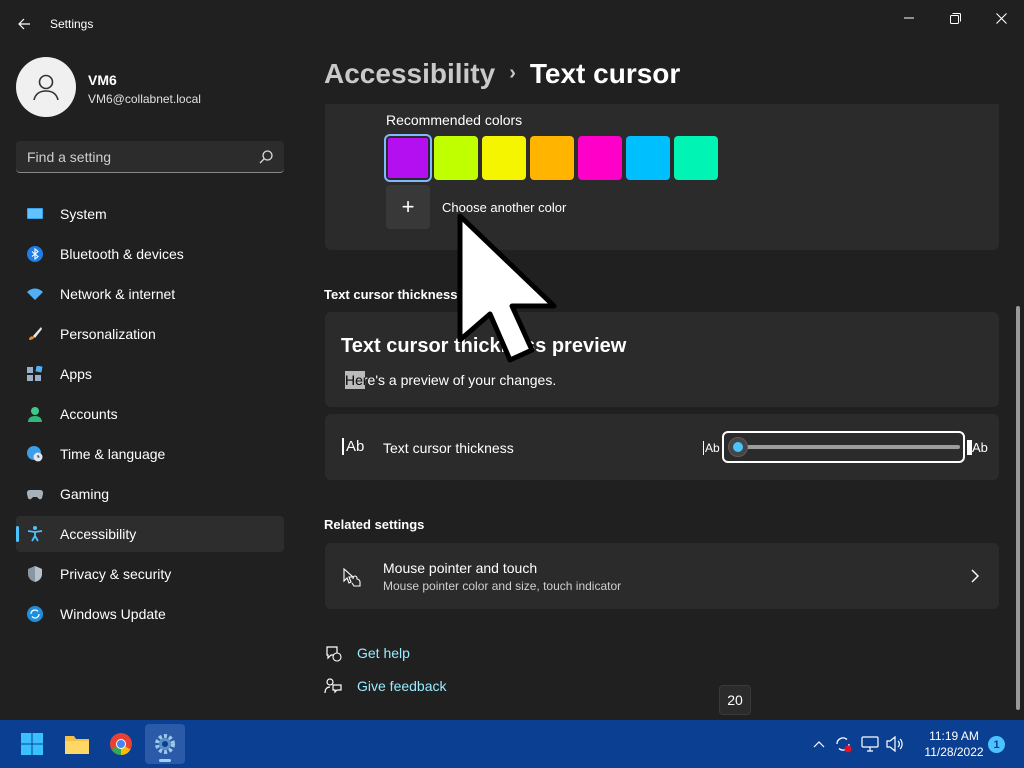 Image resolution: width=1024 pixels, height=768 pixels. Describe the element at coordinates (102, 80) in the screenshot. I see `user-name: VM6` at that location.